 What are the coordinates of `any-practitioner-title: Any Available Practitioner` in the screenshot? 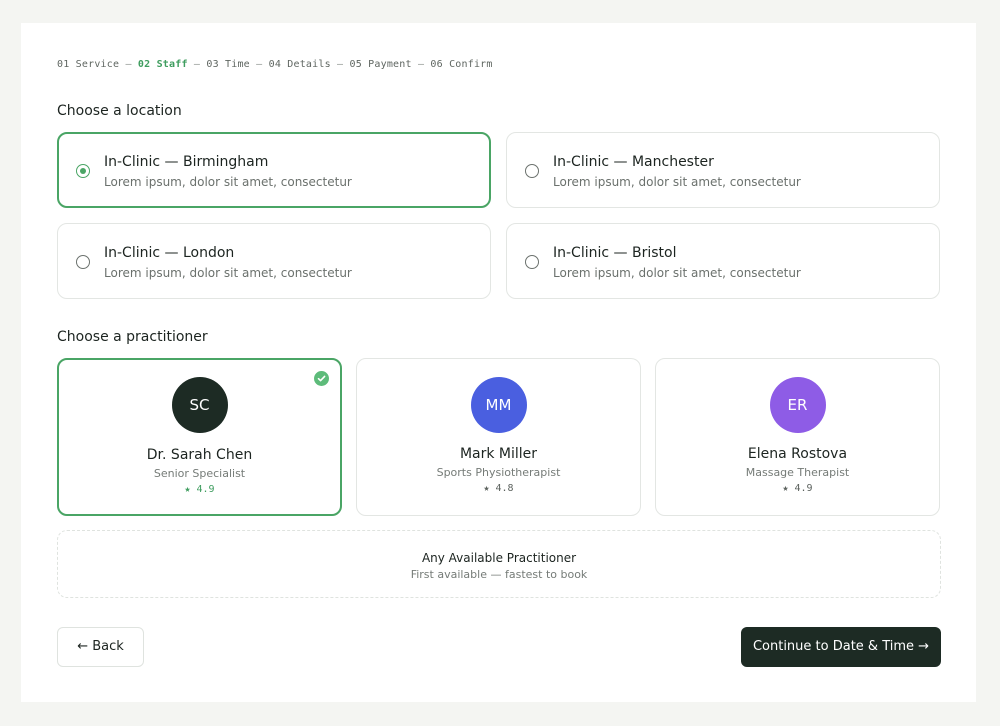 It's located at (499, 558).